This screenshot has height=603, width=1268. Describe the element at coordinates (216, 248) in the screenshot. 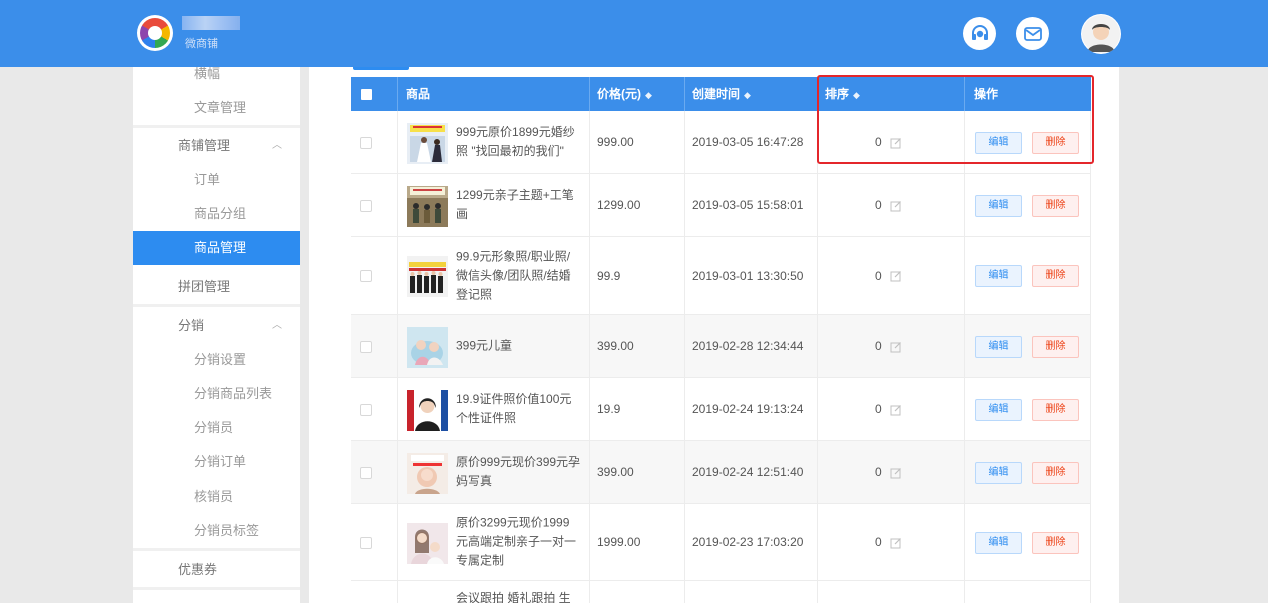

I see `sidebar-item-product-management: 商品管理` at that location.